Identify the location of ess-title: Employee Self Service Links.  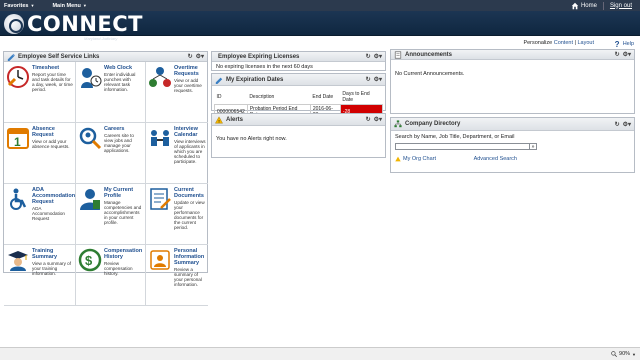
(59, 56).